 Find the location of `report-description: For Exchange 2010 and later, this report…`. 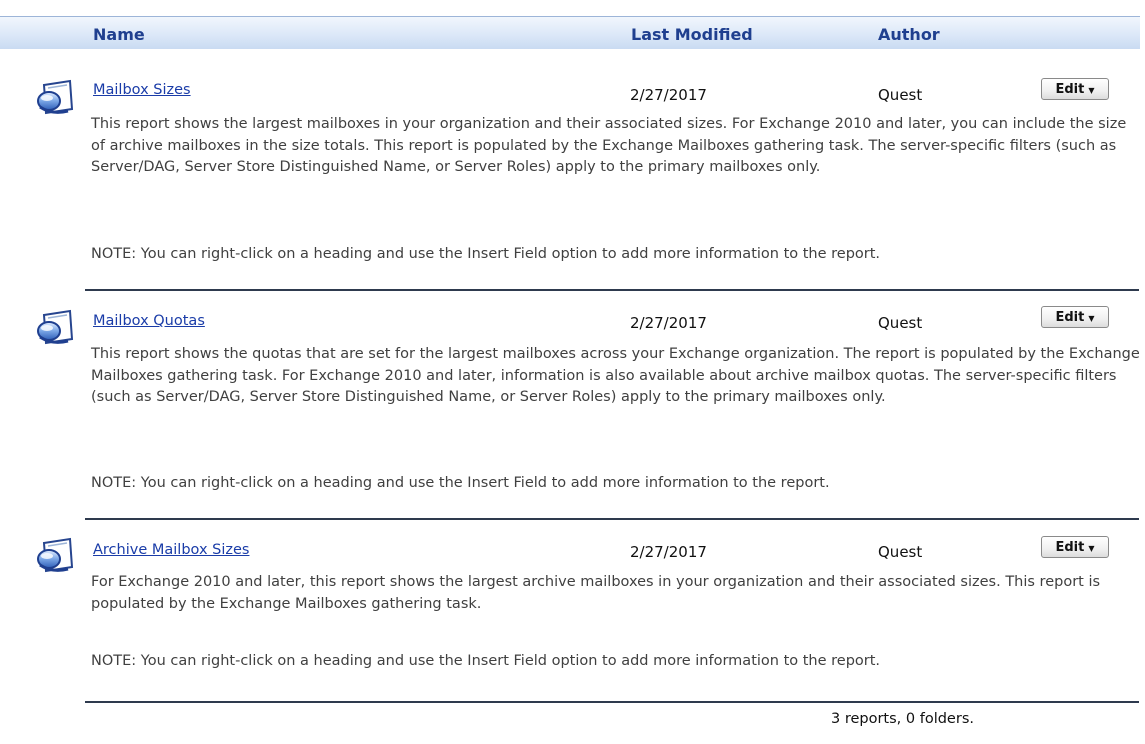

report-description: For Exchange 2010 and later, this report… is located at coordinates (596, 593).